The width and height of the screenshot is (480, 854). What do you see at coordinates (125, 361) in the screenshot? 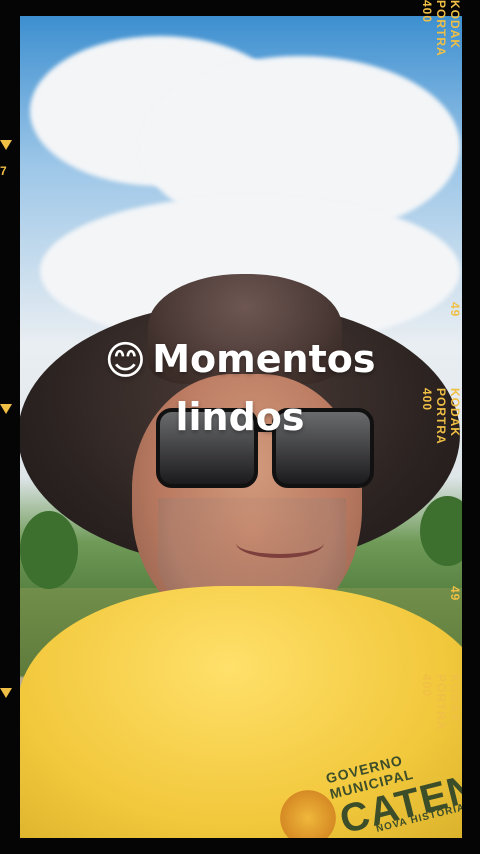
I see `smiling-face-emoji: 😊` at bounding box center [125, 361].